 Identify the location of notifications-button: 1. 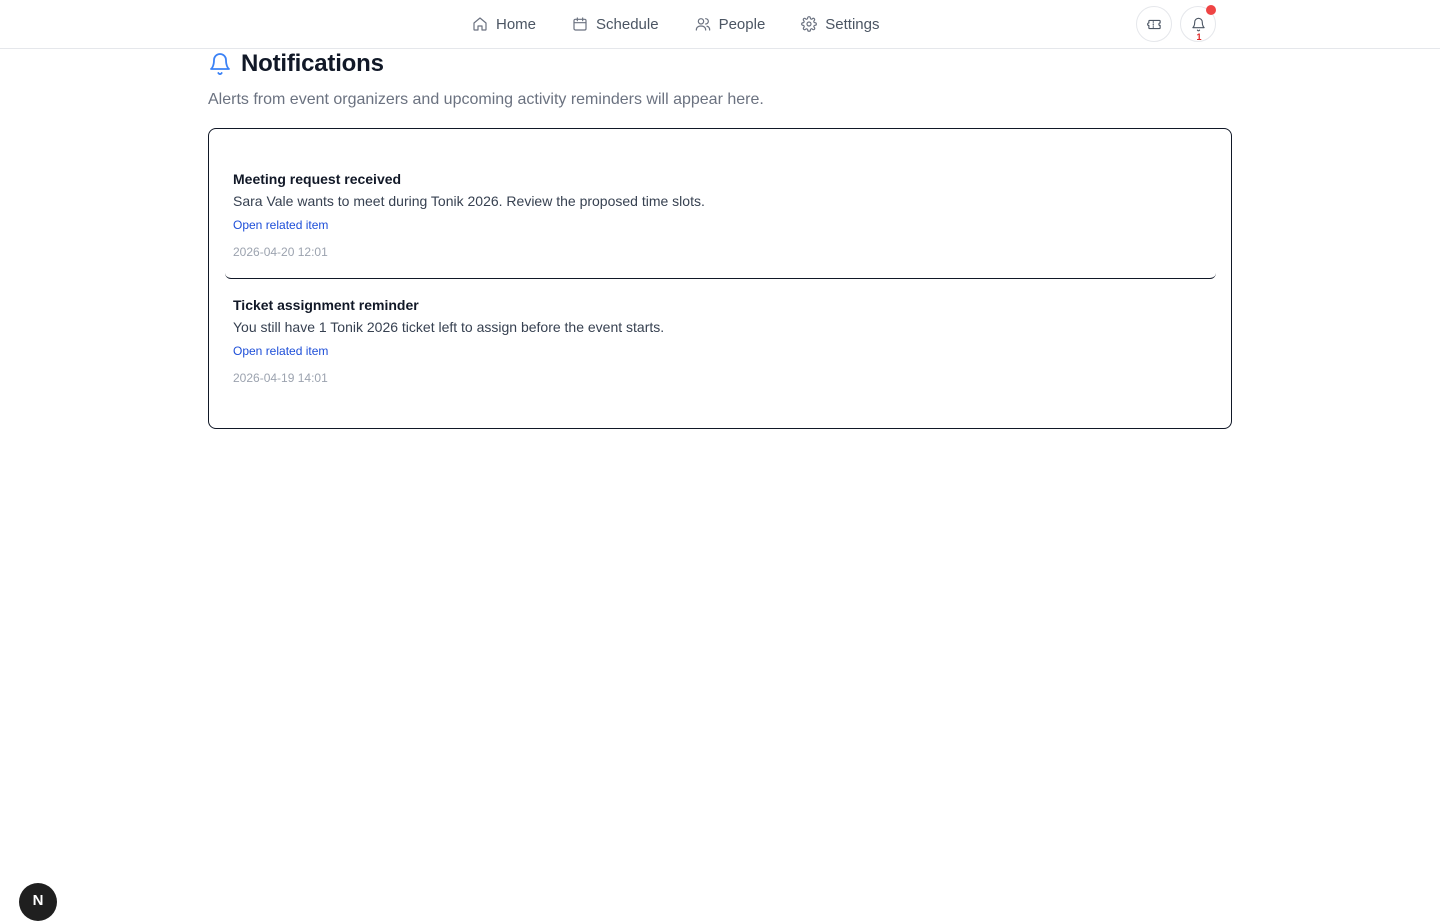
(1198, 23).